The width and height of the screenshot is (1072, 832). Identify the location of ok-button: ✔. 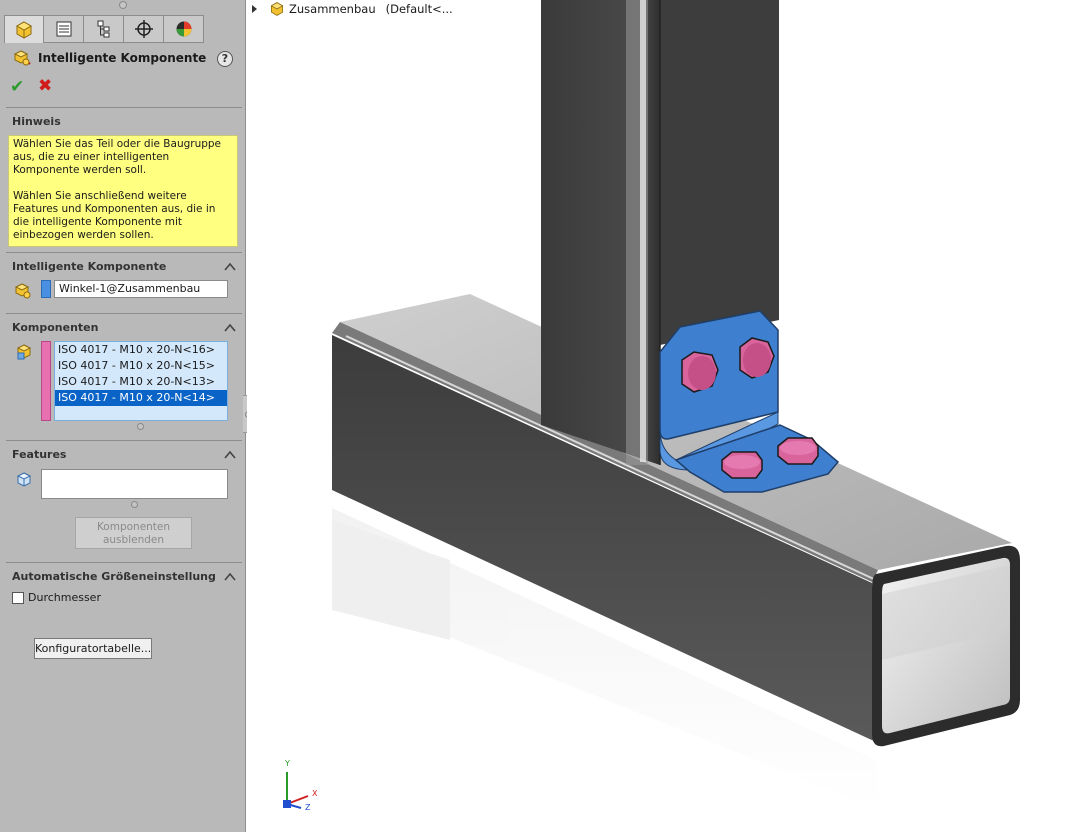
(17, 87).